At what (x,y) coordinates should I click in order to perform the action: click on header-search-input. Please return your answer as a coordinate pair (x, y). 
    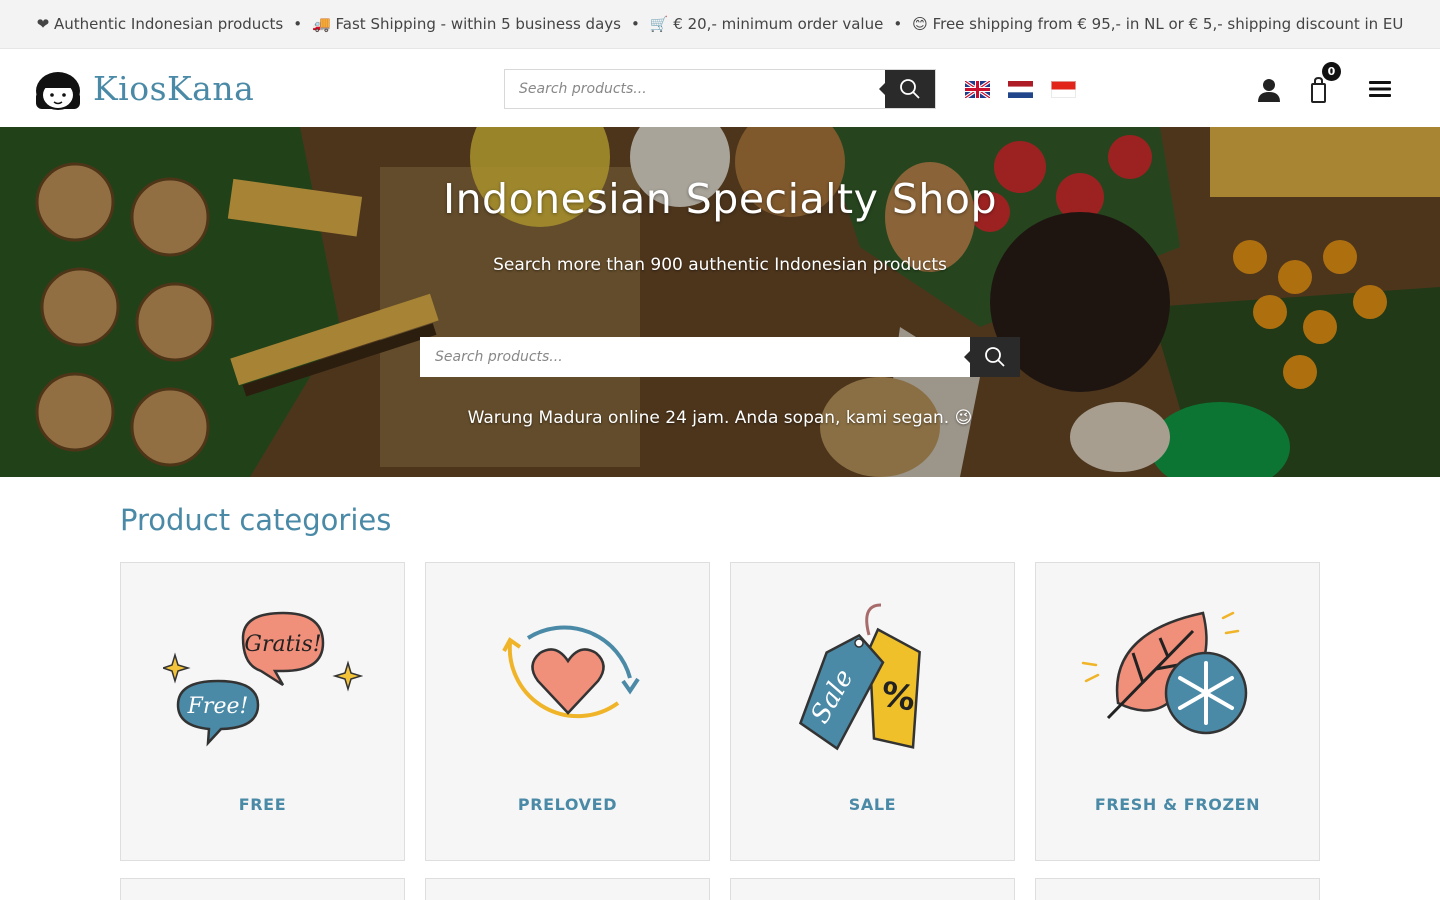
    Looking at the image, I should click on (695, 89).